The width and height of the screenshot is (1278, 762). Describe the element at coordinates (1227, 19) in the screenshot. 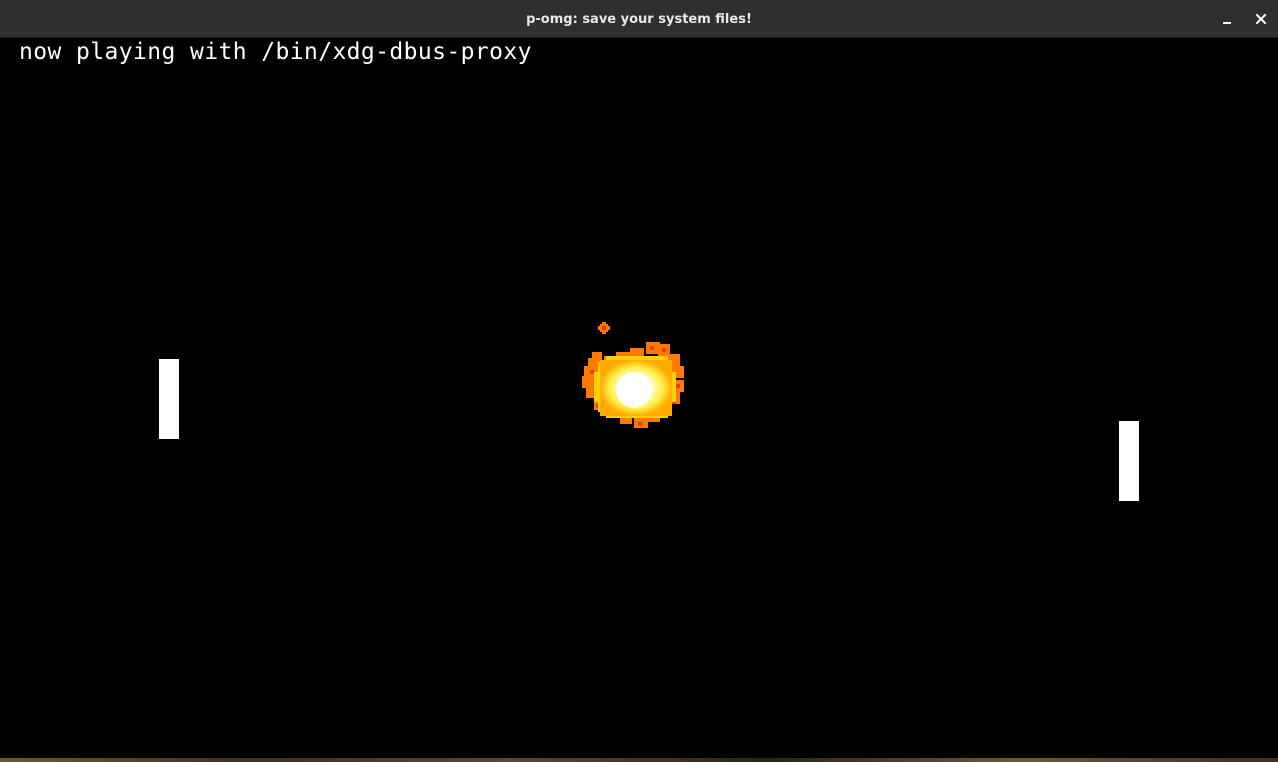

I see `minimize-button` at that location.